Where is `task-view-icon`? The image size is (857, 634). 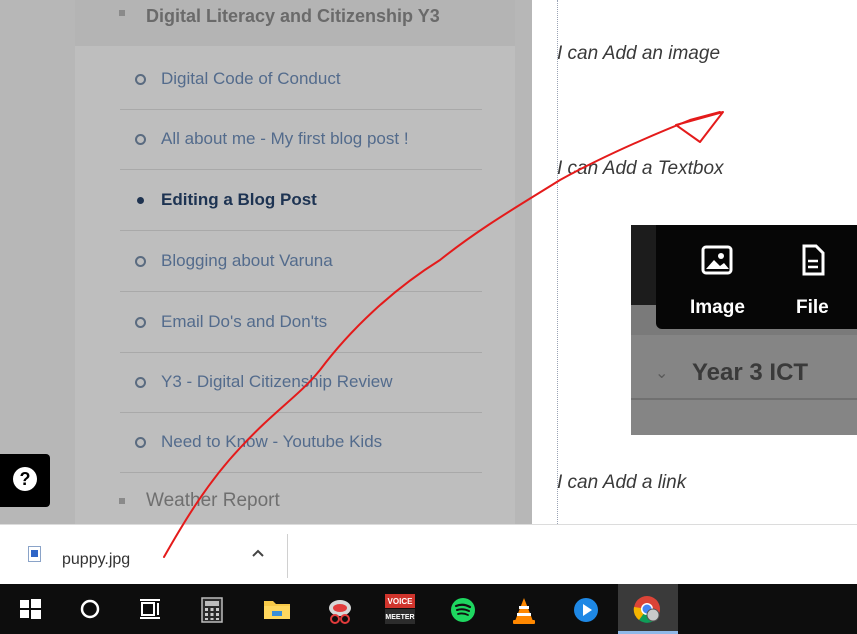
task-view-icon is located at coordinates (150, 609).